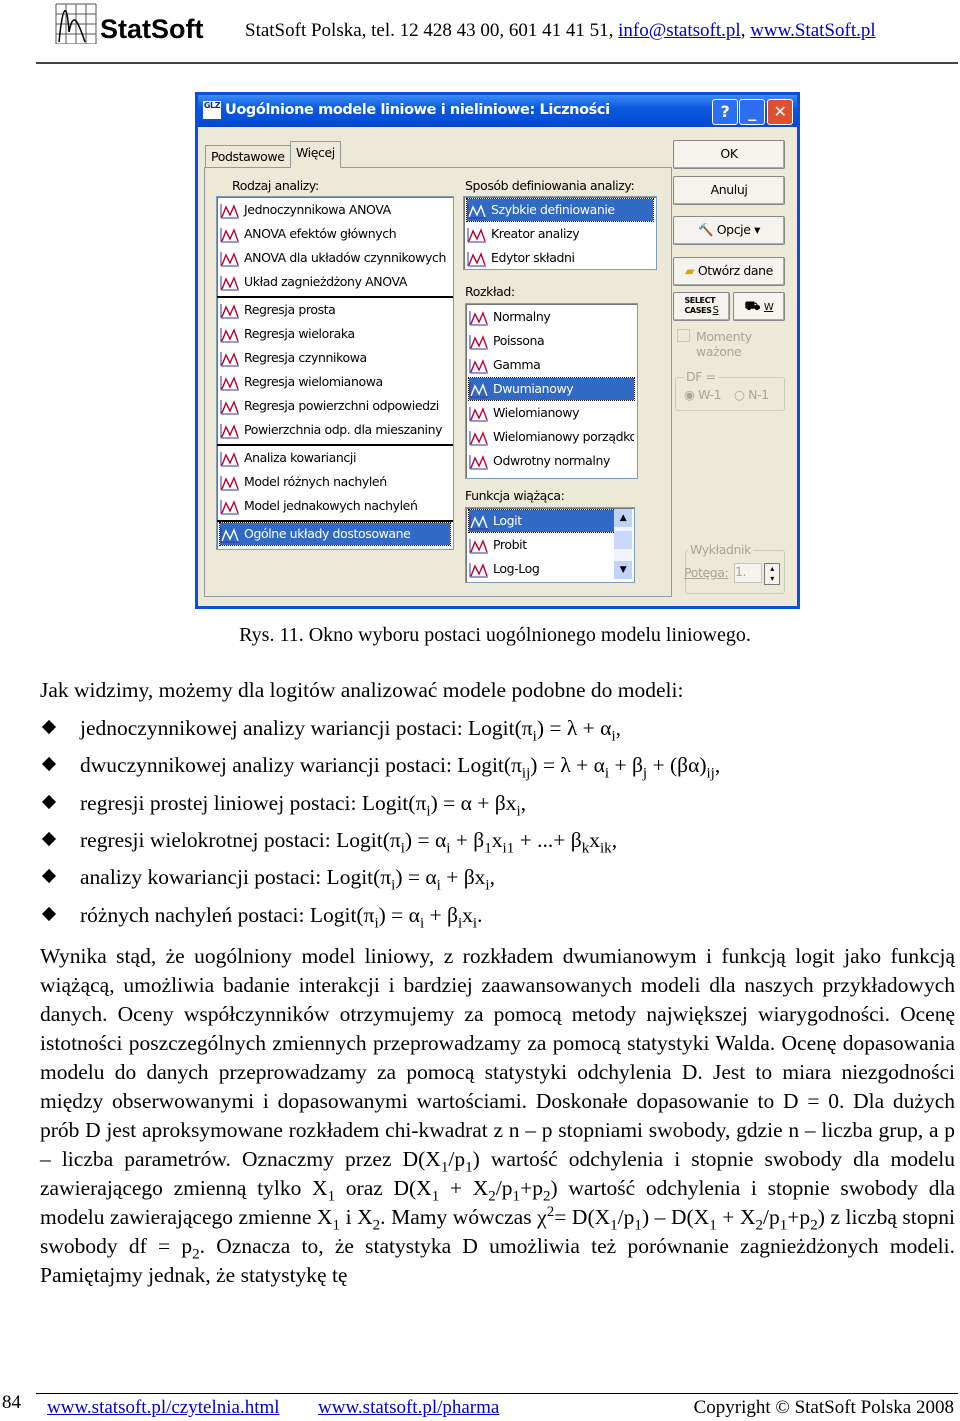  I want to click on list-item: Probit, so click(550, 545).